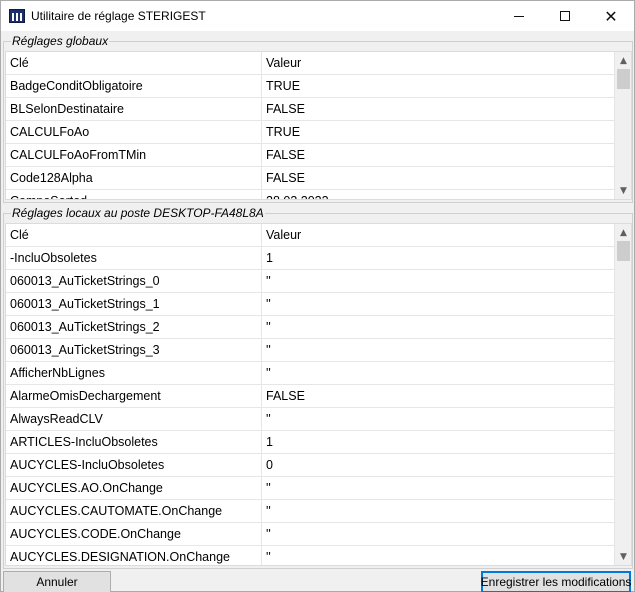 The image size is (635, 592). I want to click on setting-value-cell: 0, so click(438, 465).